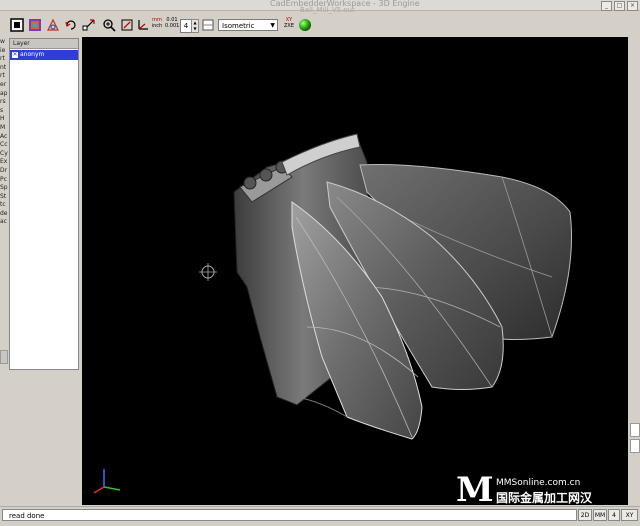  I want to click on tolerance-bottom-label: 0.001, so click(172, 26).